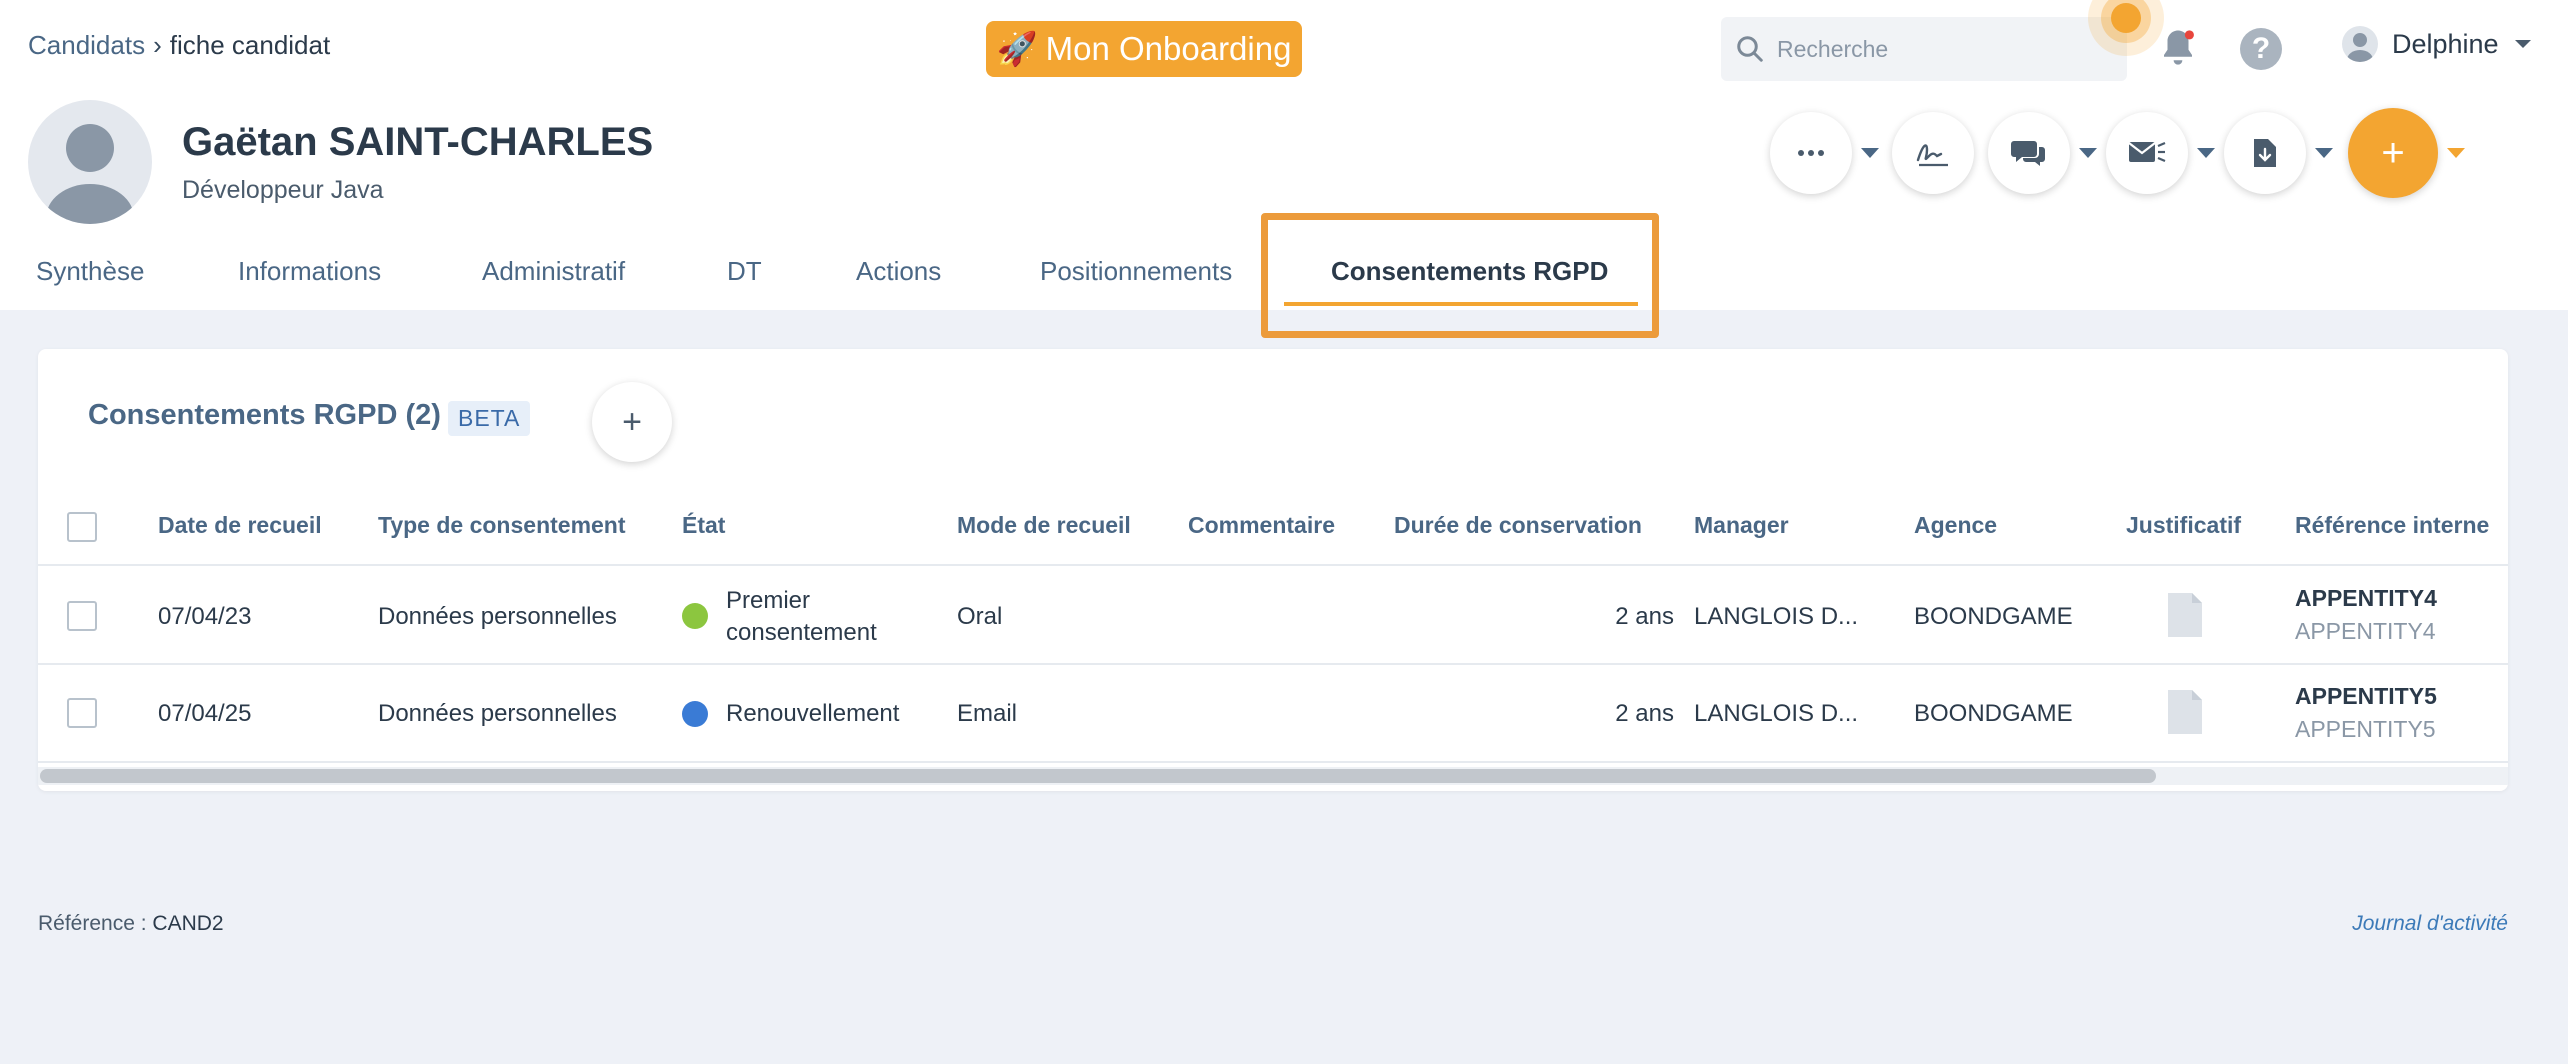  Describe the element at coordinates (553, 271) in the screenshot. I see `tab-administratif: Administratif` at that location.